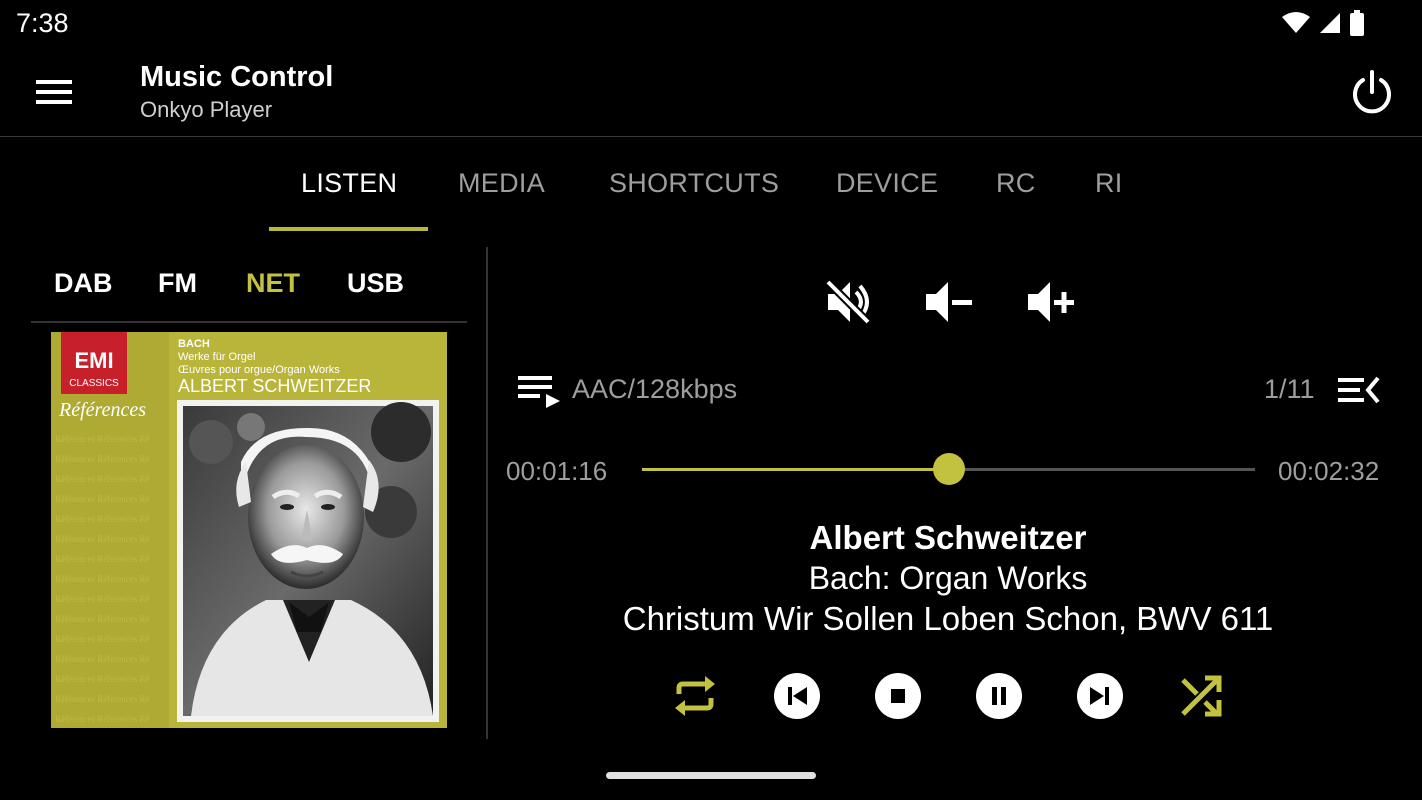 The width and height of the screenshot is (1422, 800). I want to click on volume-down-button, so click(948, 302).